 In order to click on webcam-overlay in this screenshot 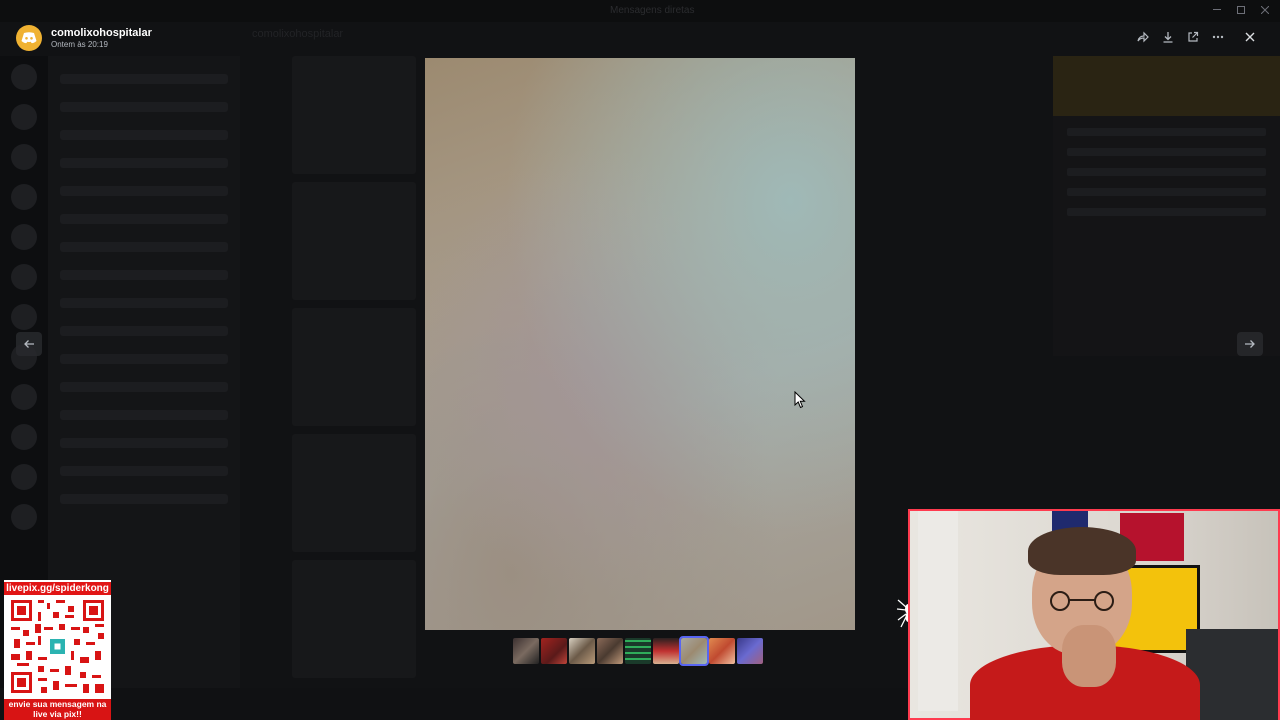, I will do `click(1094, 614)`.